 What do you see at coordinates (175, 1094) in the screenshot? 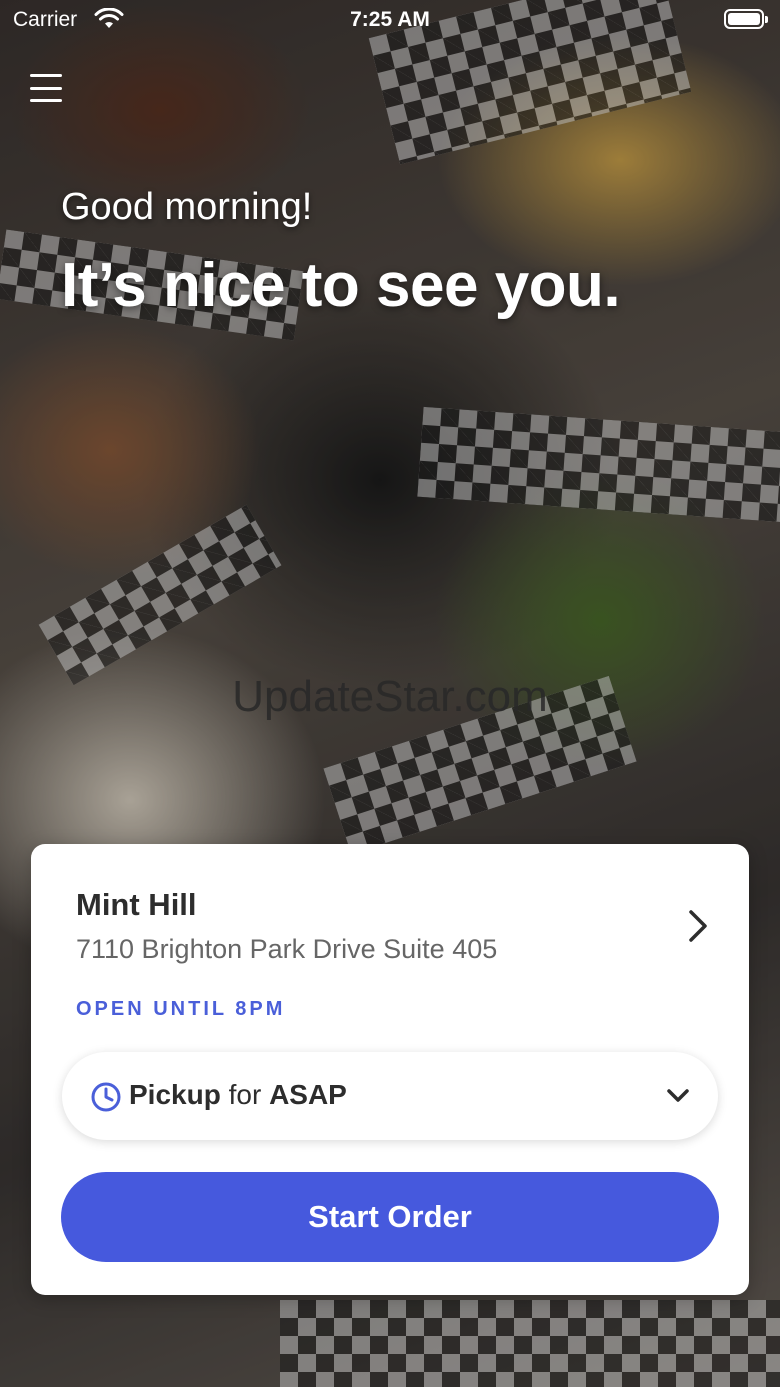
I see `pickup-mode: Pickup` at bounding box center [175, 1094].